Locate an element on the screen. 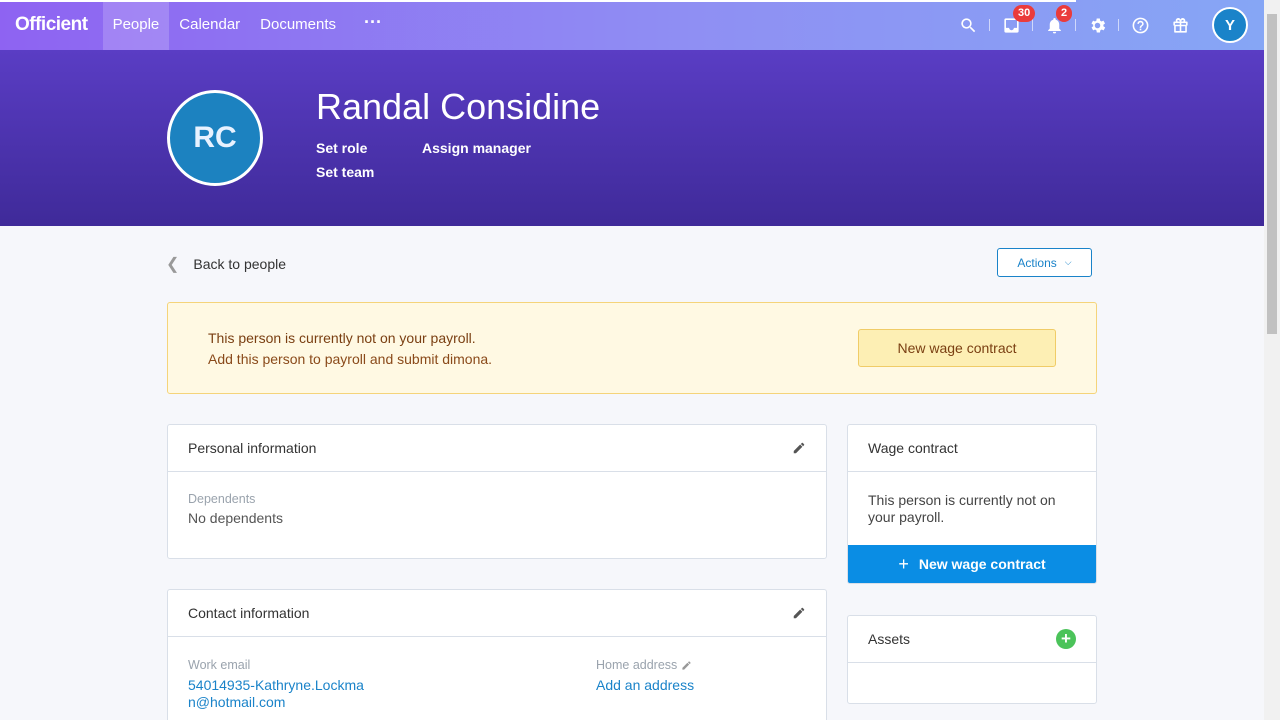  card-title: Contact information is located at coordinates (249, 613).